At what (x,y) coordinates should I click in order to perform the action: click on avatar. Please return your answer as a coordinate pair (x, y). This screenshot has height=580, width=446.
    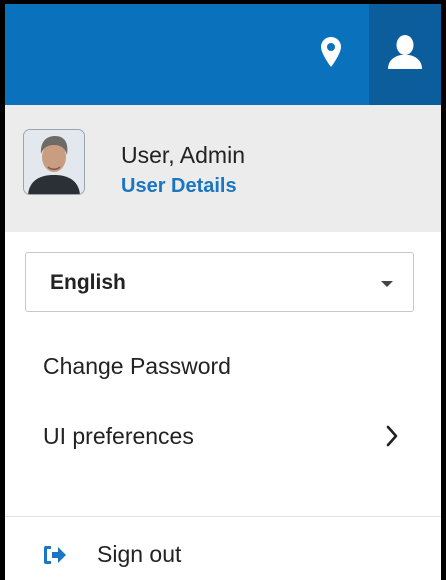
    Looking at the image, I should click on (54, 162).